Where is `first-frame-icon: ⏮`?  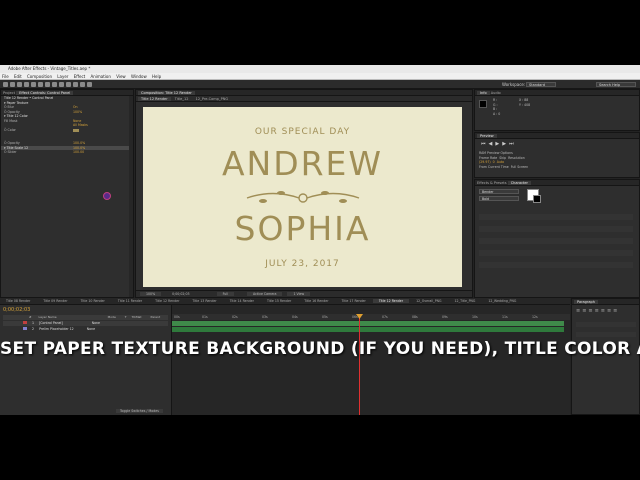 first-frame-icon: ⏮ is located at coordinates (485, 144).